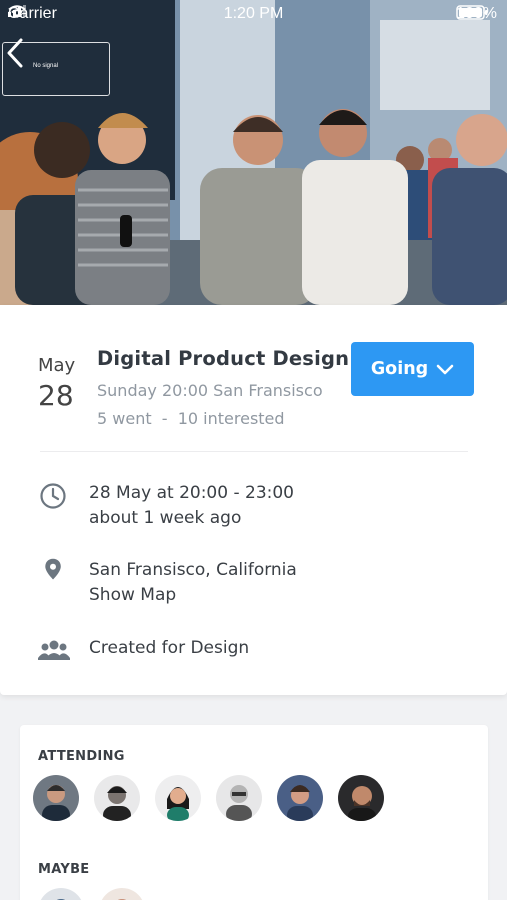  What do you see at coordinates (165, 518) in the screenshot?
I see `event-relative-time: about 1 week ago` at bounding box center [165, 518].